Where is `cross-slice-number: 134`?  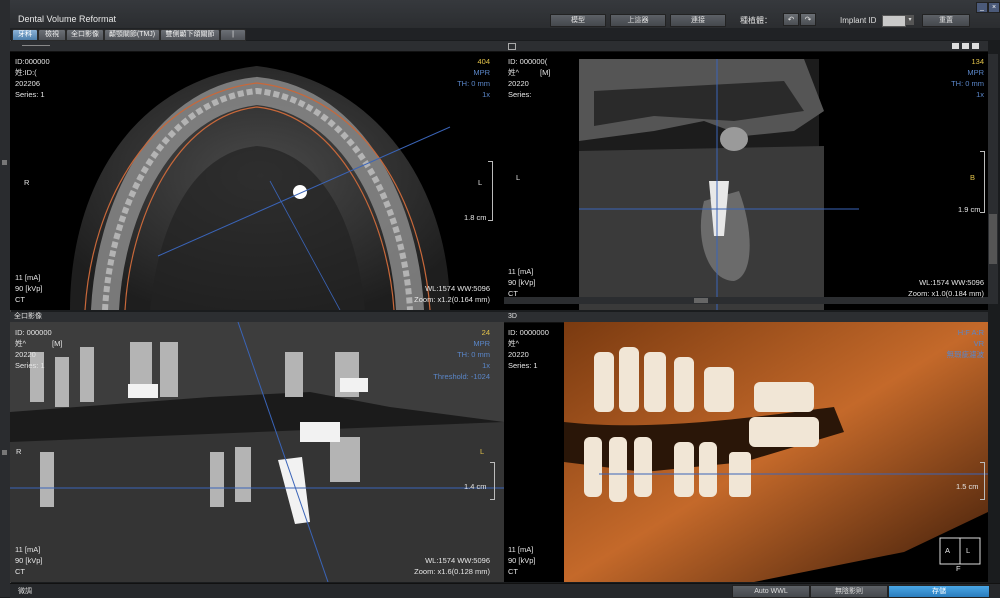 cross-slice-number: 134 is located at coordinates (977, 61).